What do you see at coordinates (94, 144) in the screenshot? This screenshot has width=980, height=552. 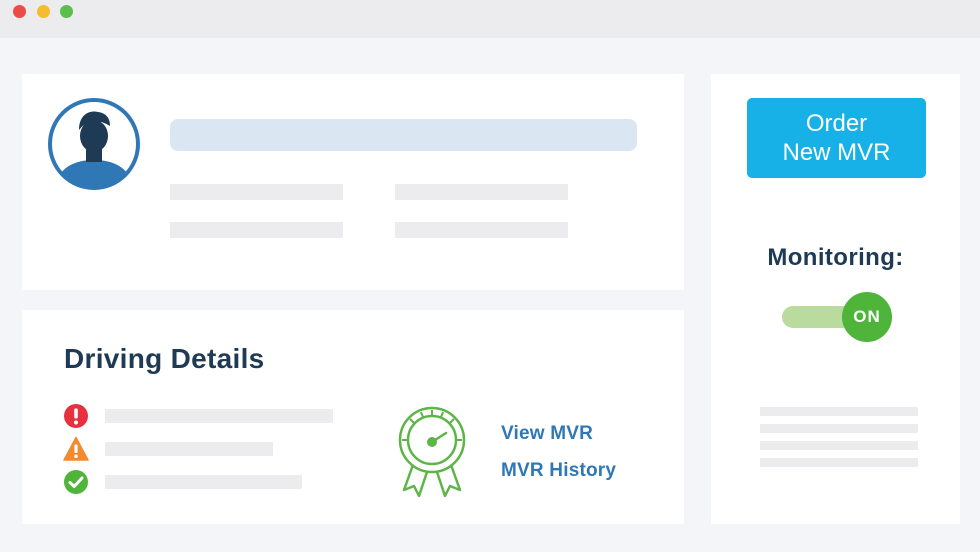 I see `user-avatar-icon` at bounding box center [94, 144].